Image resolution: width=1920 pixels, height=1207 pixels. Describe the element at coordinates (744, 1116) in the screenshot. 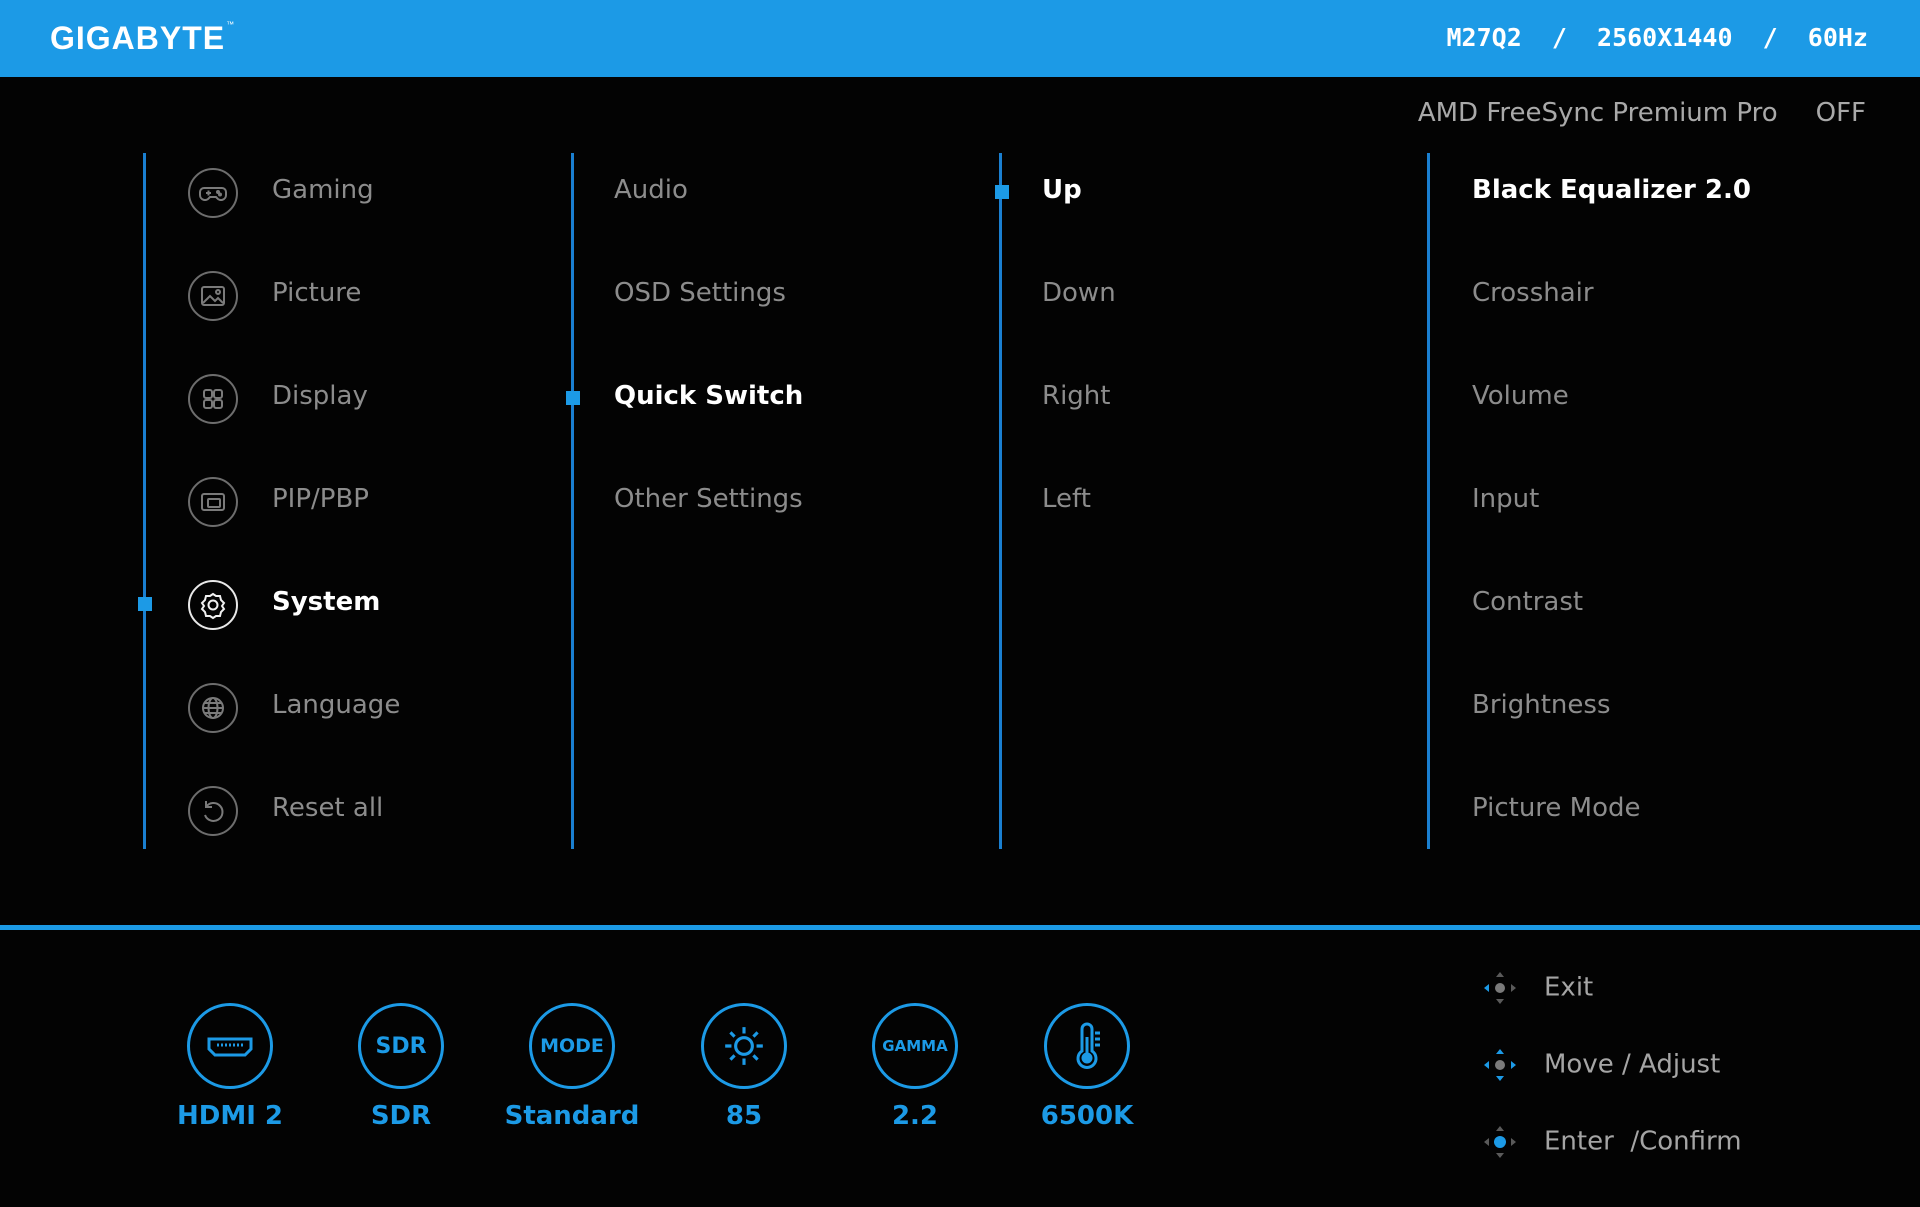

I see `status-brightness-value: 85` at that location.